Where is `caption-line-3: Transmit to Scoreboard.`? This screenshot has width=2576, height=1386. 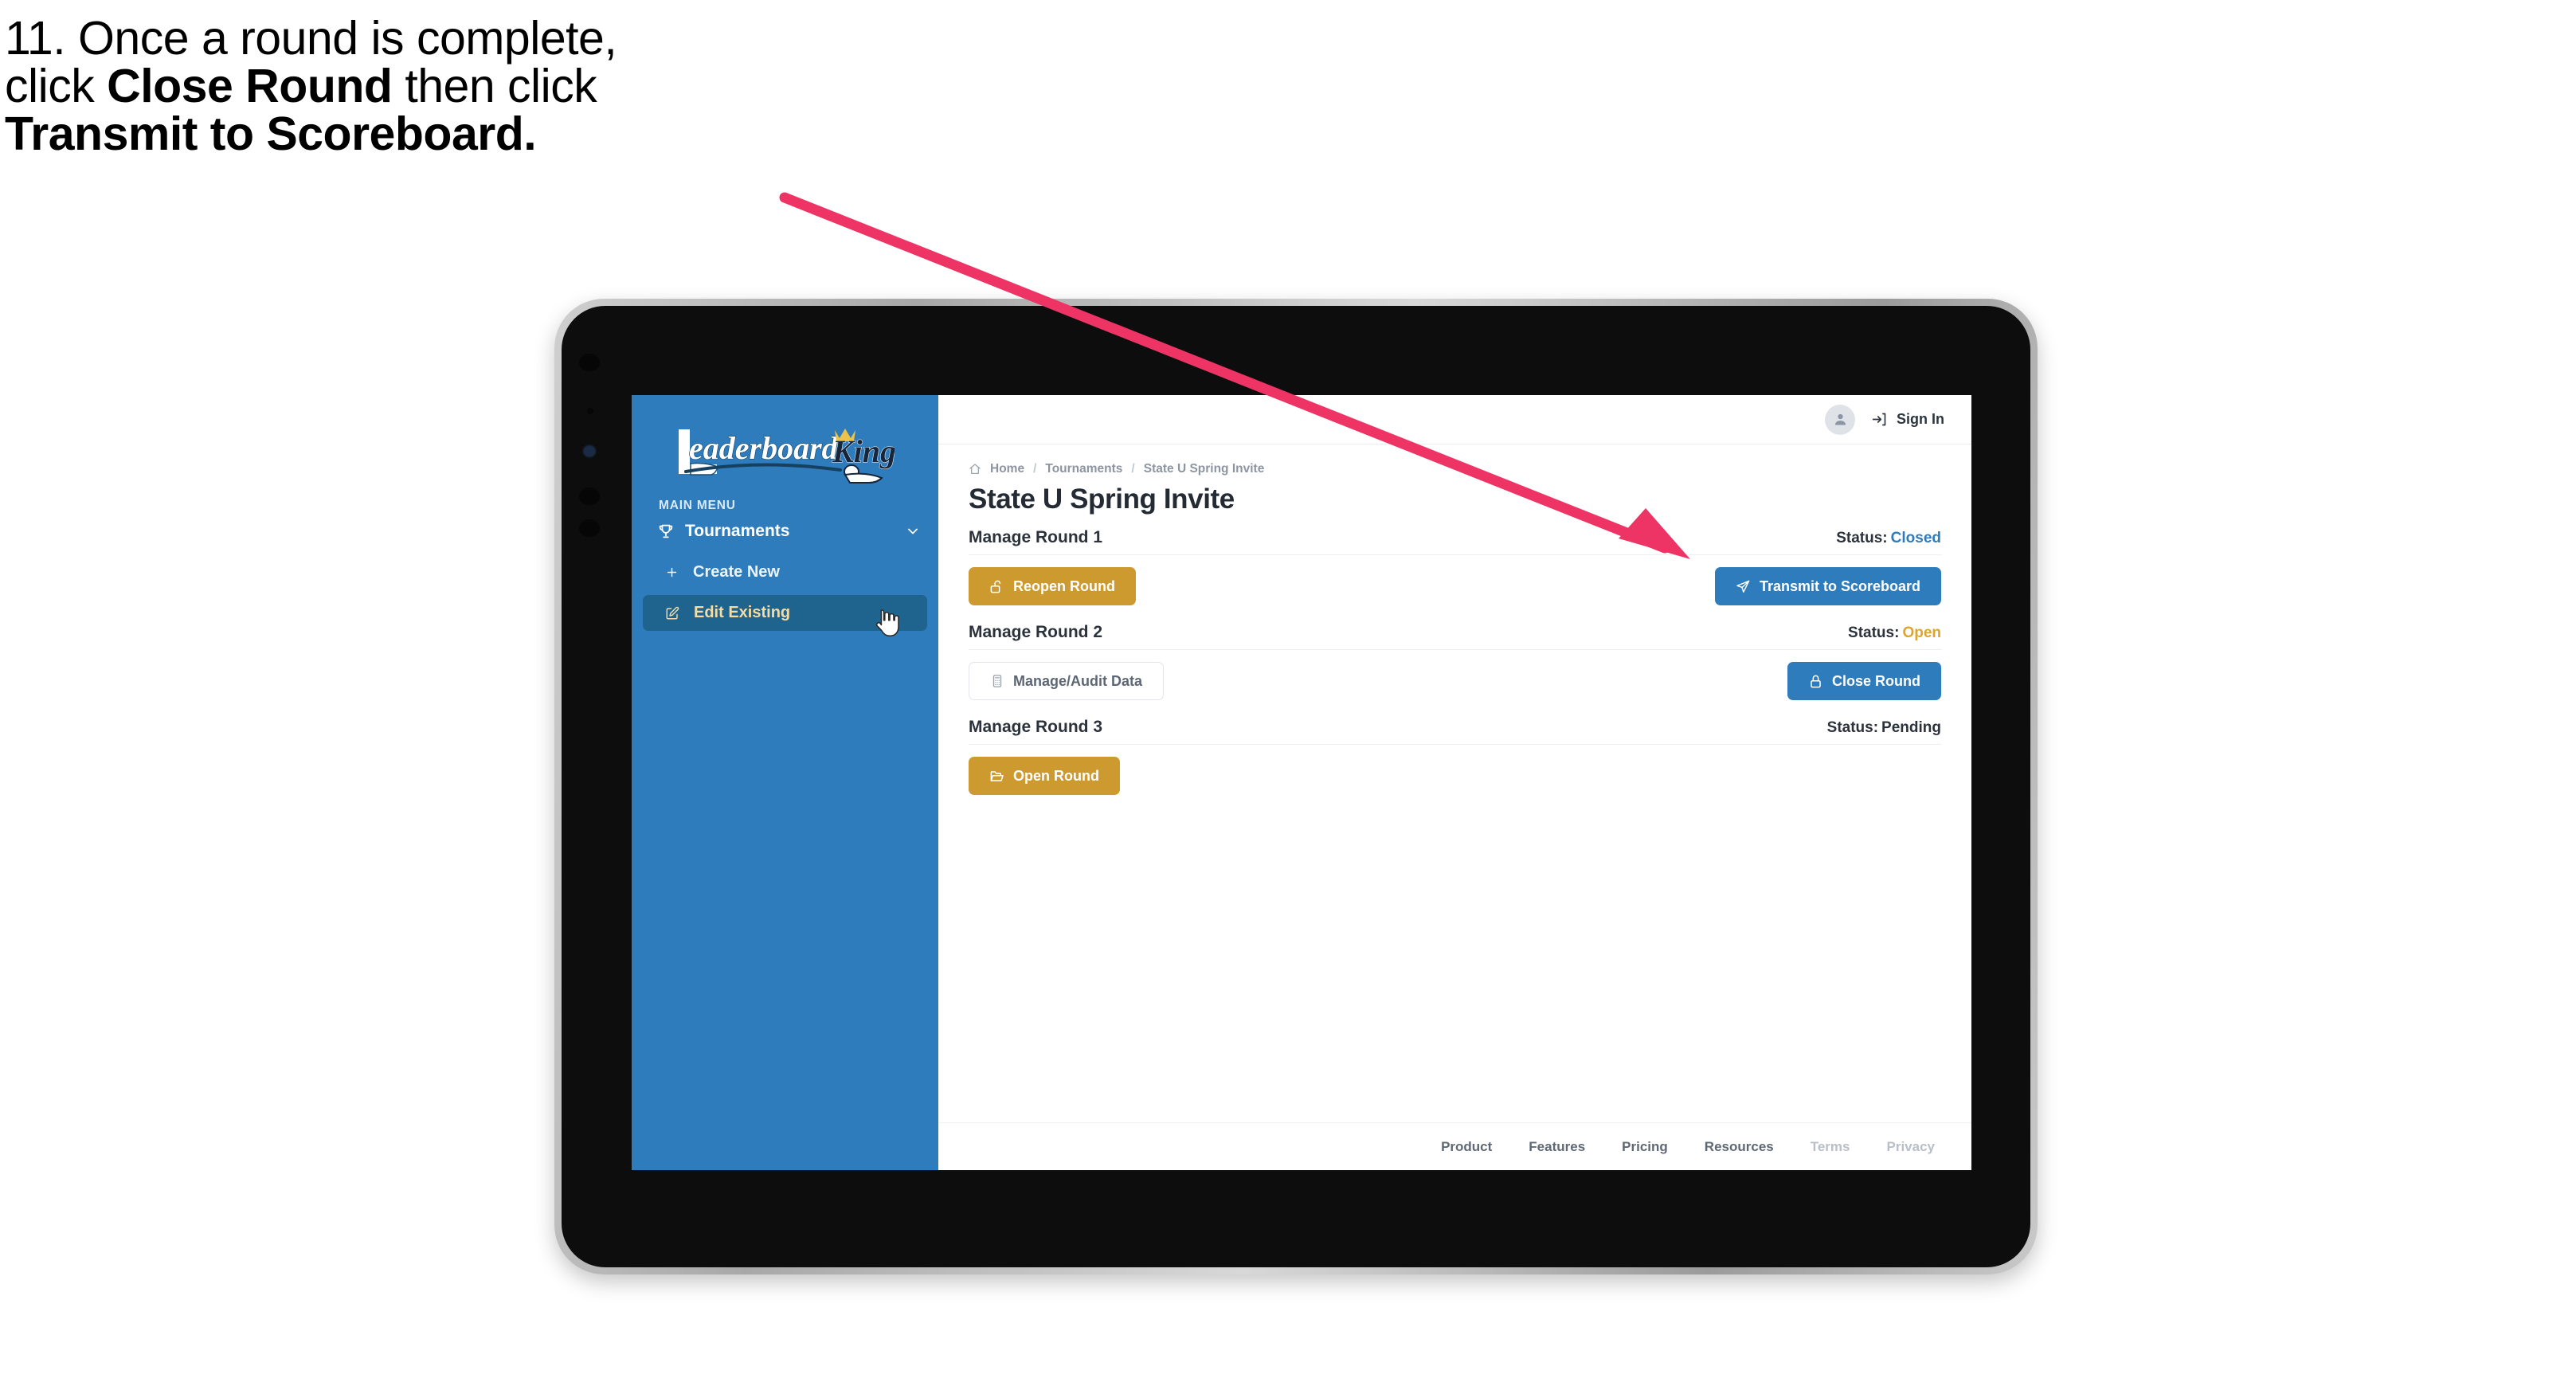
caption-line-3: Transmit to Scoreboard. is located at coordinates (451, 134).